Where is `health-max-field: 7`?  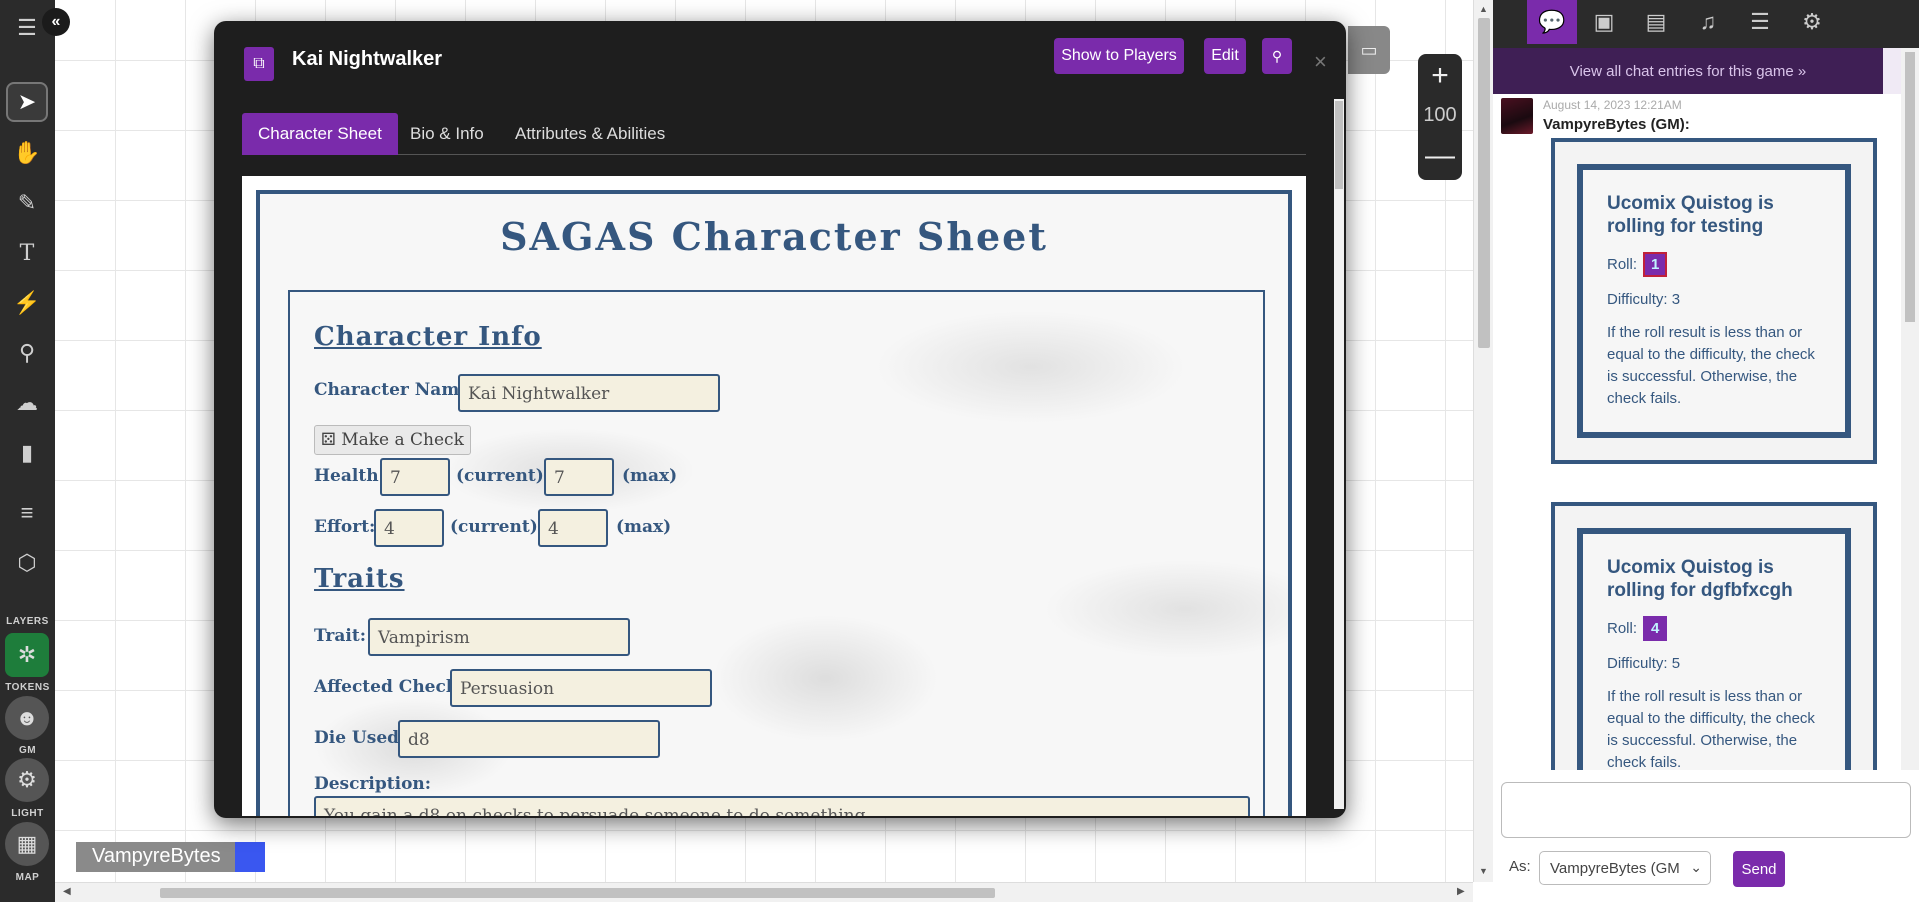
health-max-field: 7 is located at coordinates (579, 477).